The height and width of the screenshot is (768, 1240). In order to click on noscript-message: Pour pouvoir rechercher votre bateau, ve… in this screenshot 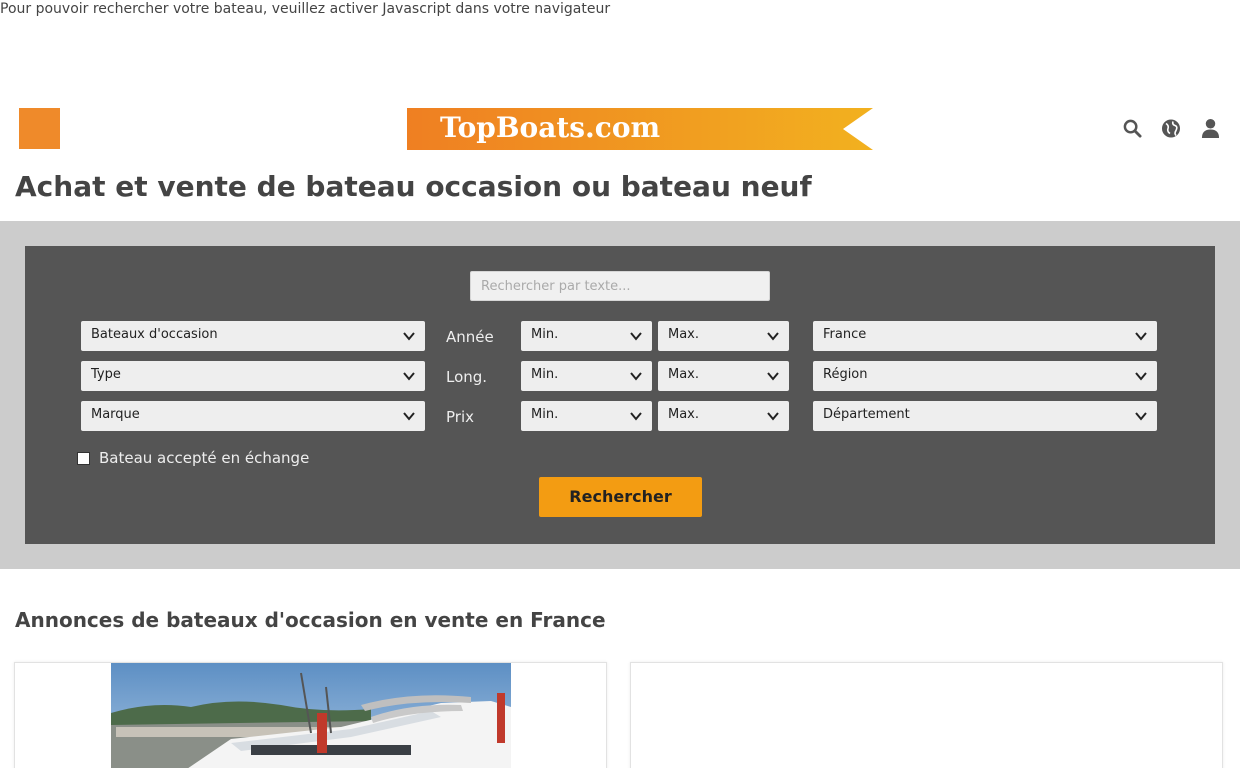, I will do `click(305, 9)`.